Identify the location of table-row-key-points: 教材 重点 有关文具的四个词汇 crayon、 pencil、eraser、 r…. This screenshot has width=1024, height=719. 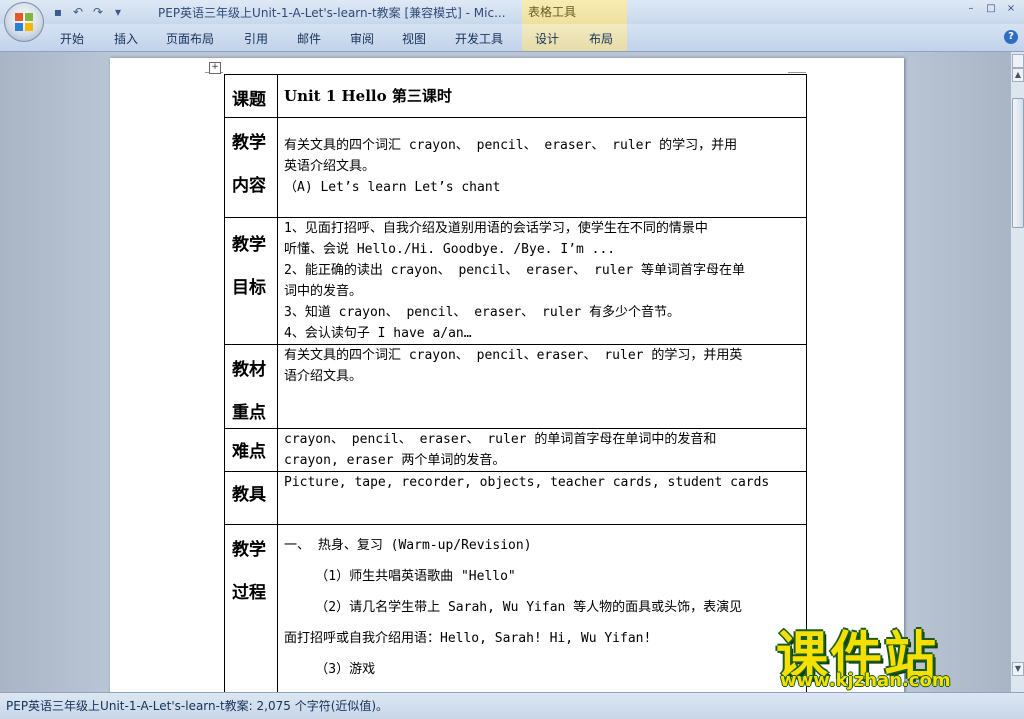
(515, 386).